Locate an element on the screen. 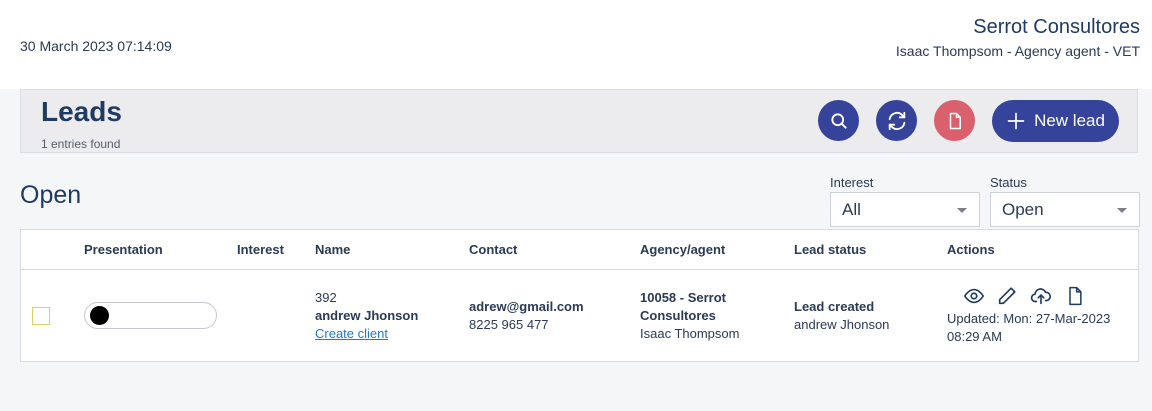 The width and height of the screenshot is (1152, 411). agency-line-1: 10058 - Serrot is located at coordinates (683, 297).